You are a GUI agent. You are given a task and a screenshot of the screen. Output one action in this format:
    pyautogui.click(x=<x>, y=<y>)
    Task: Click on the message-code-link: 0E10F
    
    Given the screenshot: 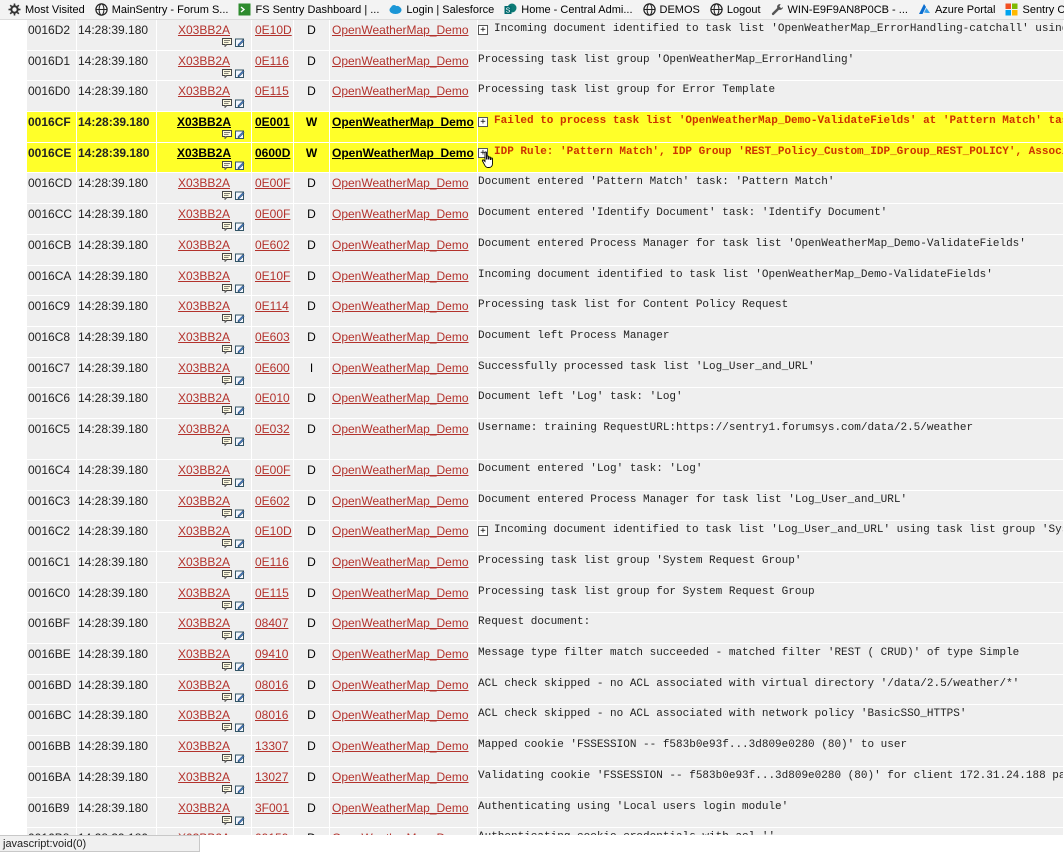 What is the action you would take?
    pyautogui.click(x=272, y=276)
    